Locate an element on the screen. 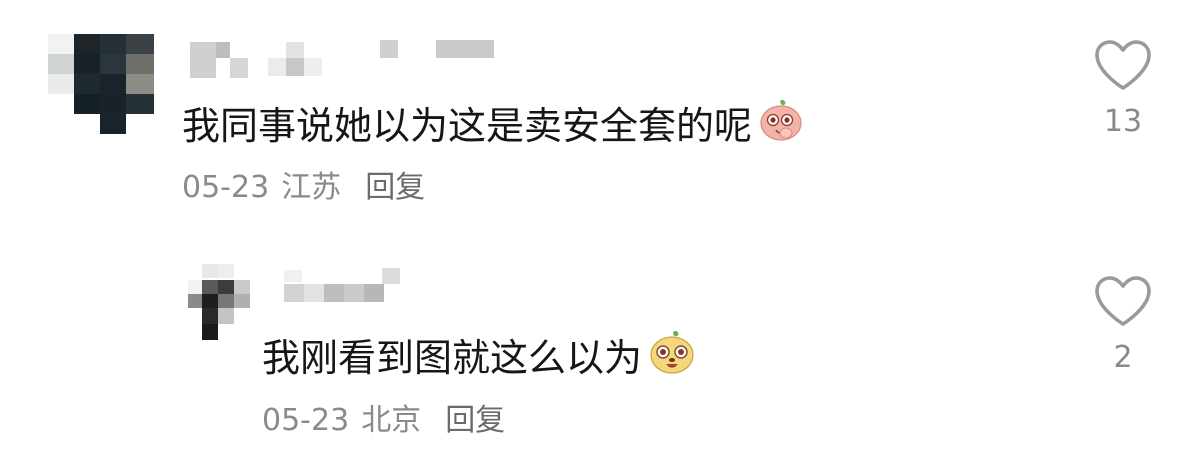 Image resolution: width=1200 pixels, height=461 pixels. like-control: 13 is located at coordinates (1123, 89).